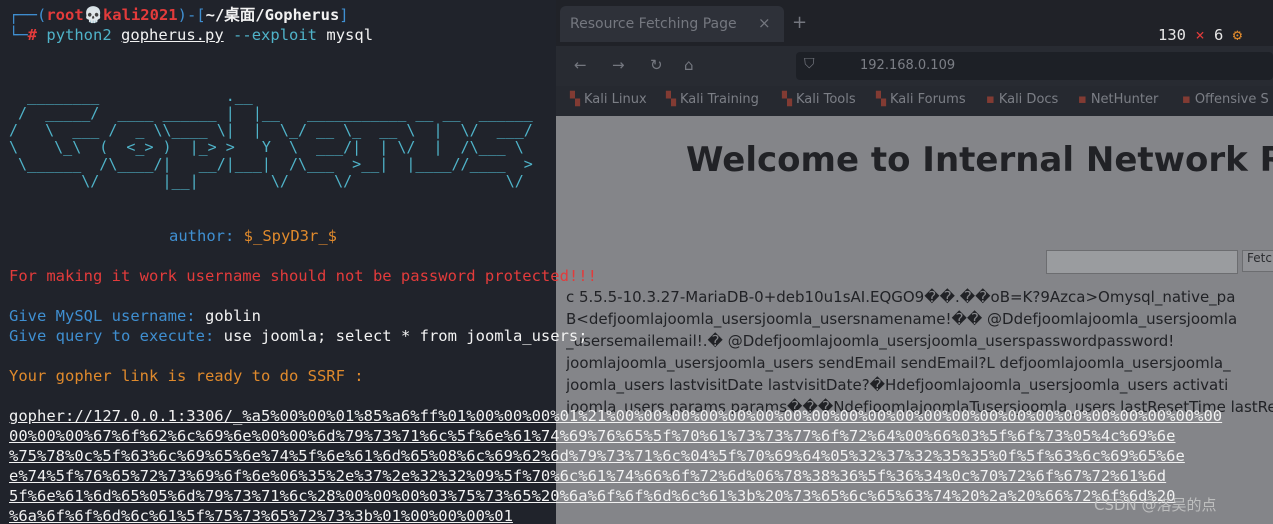  Describe the element at coordinates (290, 236) in the screenshot. I see `author-value: $_SpyD3r_$` at that location.